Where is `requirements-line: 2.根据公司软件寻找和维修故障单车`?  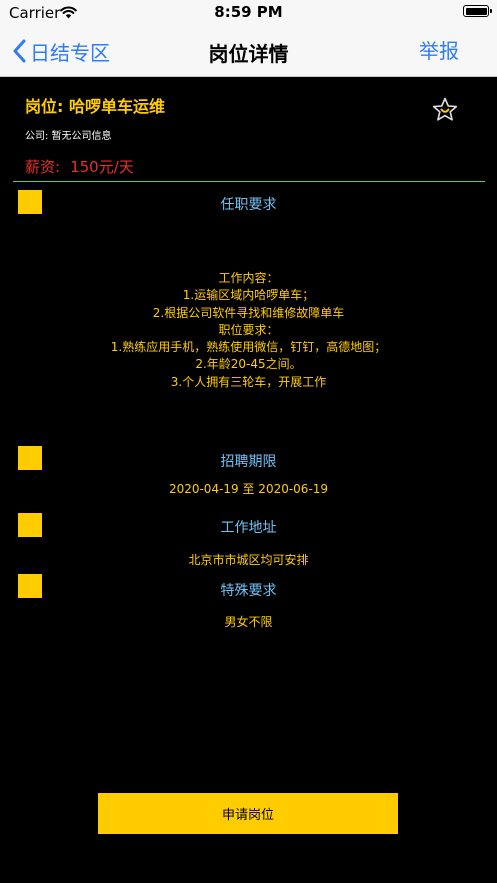 requirements-line: 2.根据公司软件寻找和维修故障单车 is located at coordinates (248, 312).